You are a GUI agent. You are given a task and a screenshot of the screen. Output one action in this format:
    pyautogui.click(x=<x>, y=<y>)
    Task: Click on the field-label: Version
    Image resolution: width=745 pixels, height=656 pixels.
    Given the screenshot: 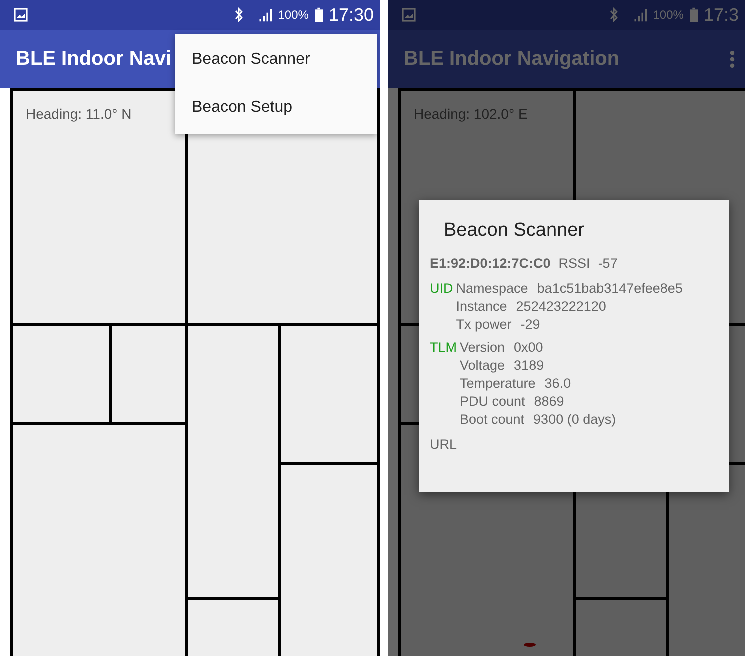 What is the action you would take?
    pyautogui.click(x=483, y=347)
    